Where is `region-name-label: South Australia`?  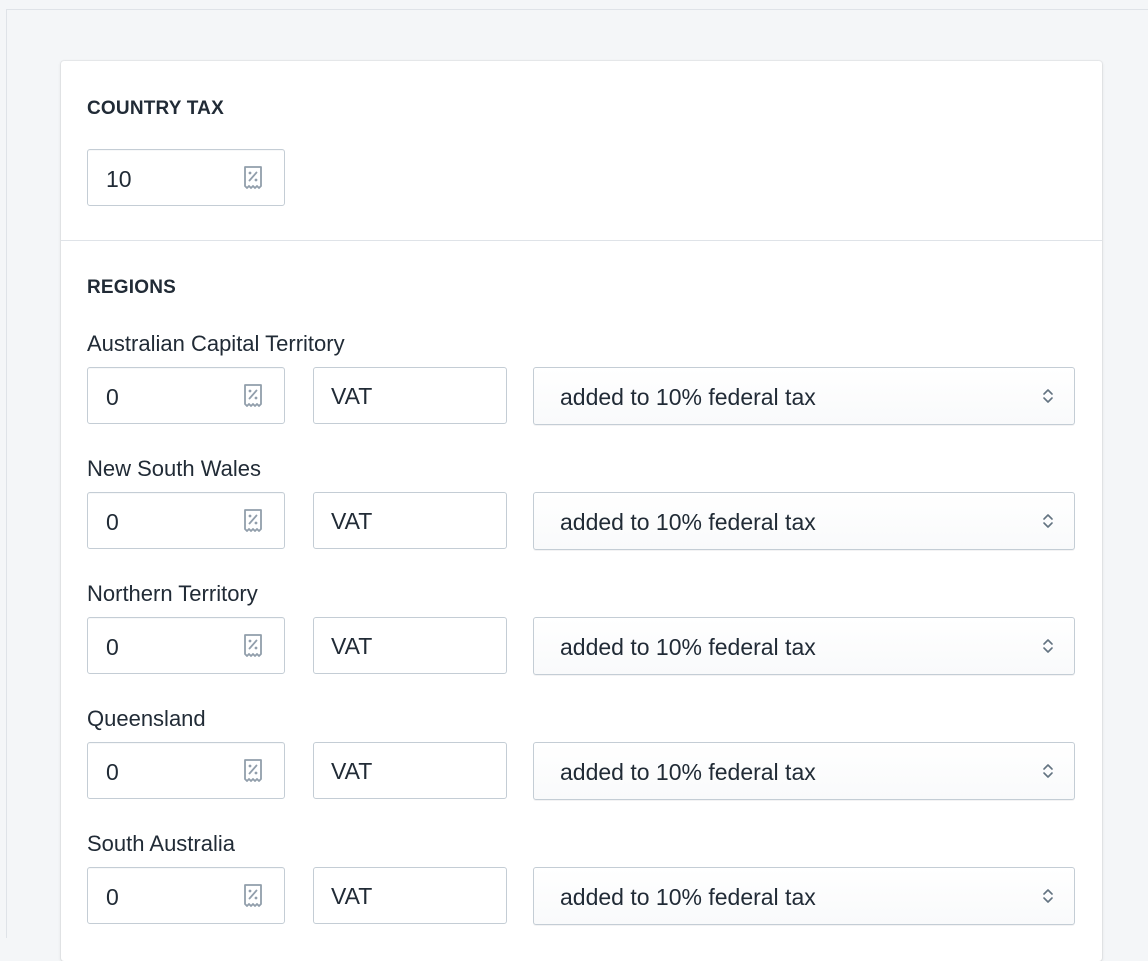 region-name-label: South Australia is located at coordinates (161, 843).